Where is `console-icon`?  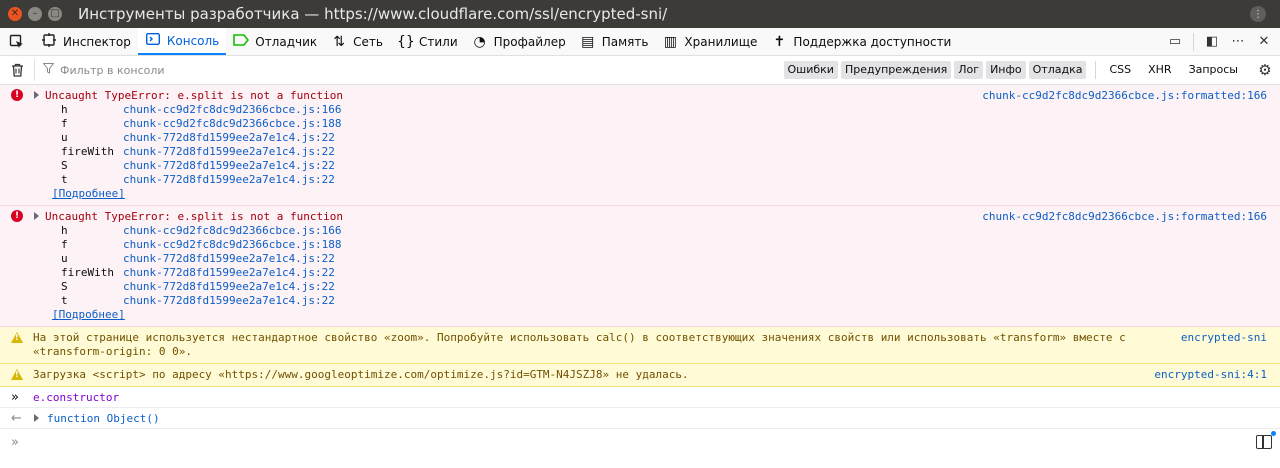
console-icon is located at coordinates (153, 41).